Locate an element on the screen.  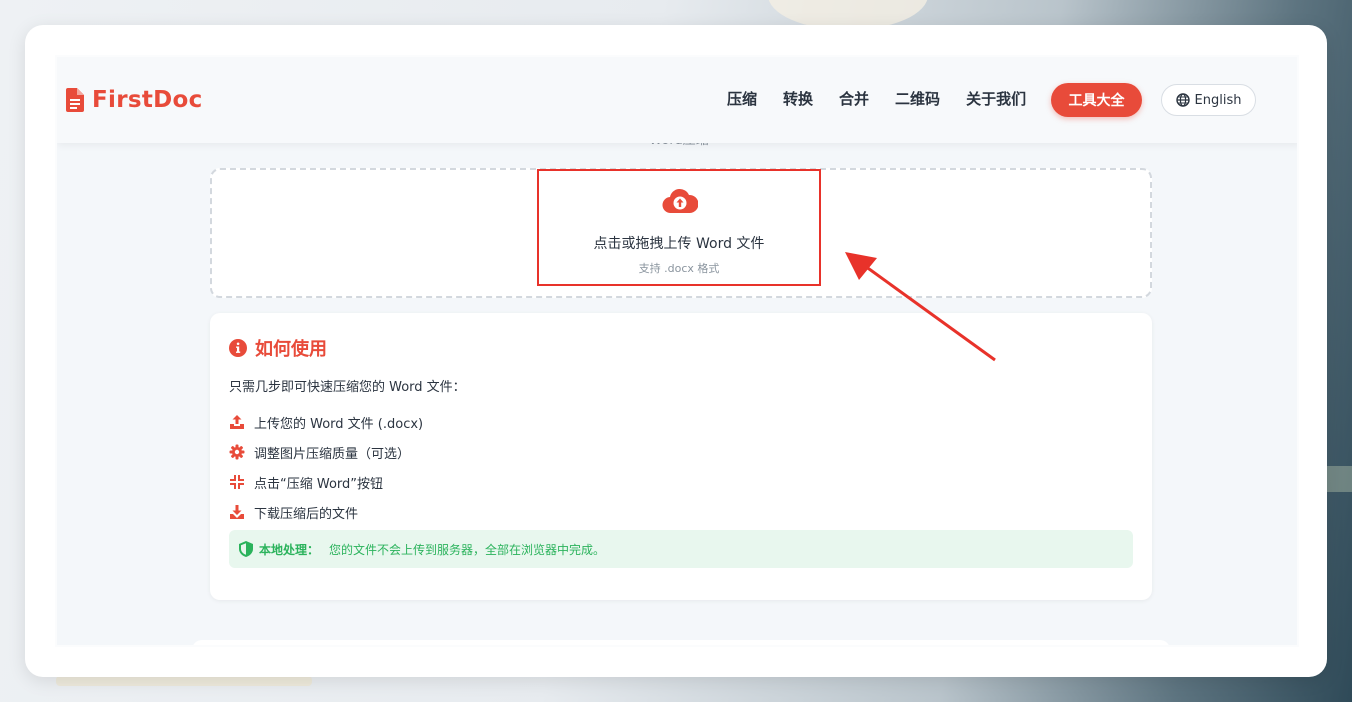
language-label: English is located at coordinates (1218, 100).